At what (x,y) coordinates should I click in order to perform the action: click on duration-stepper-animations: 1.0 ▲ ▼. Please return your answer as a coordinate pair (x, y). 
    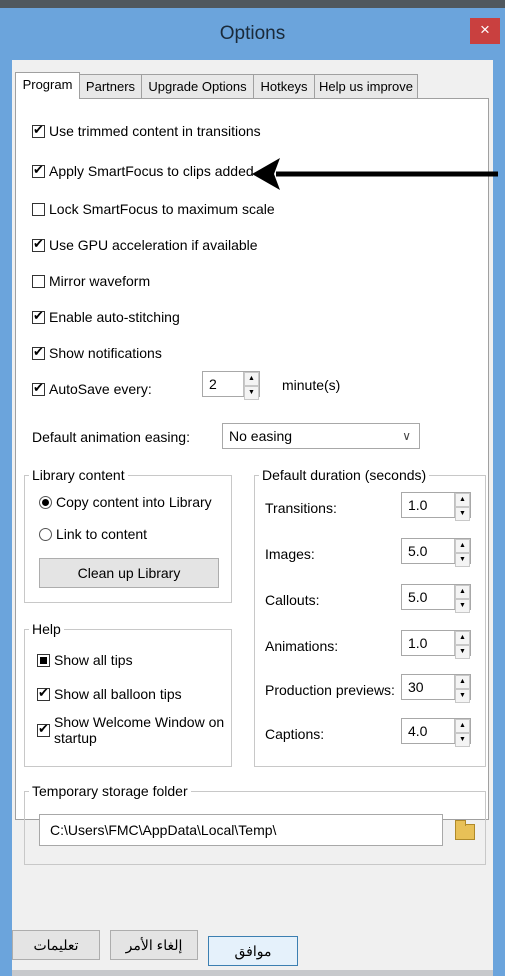
    Looking at the image, I should click on (436, 644).